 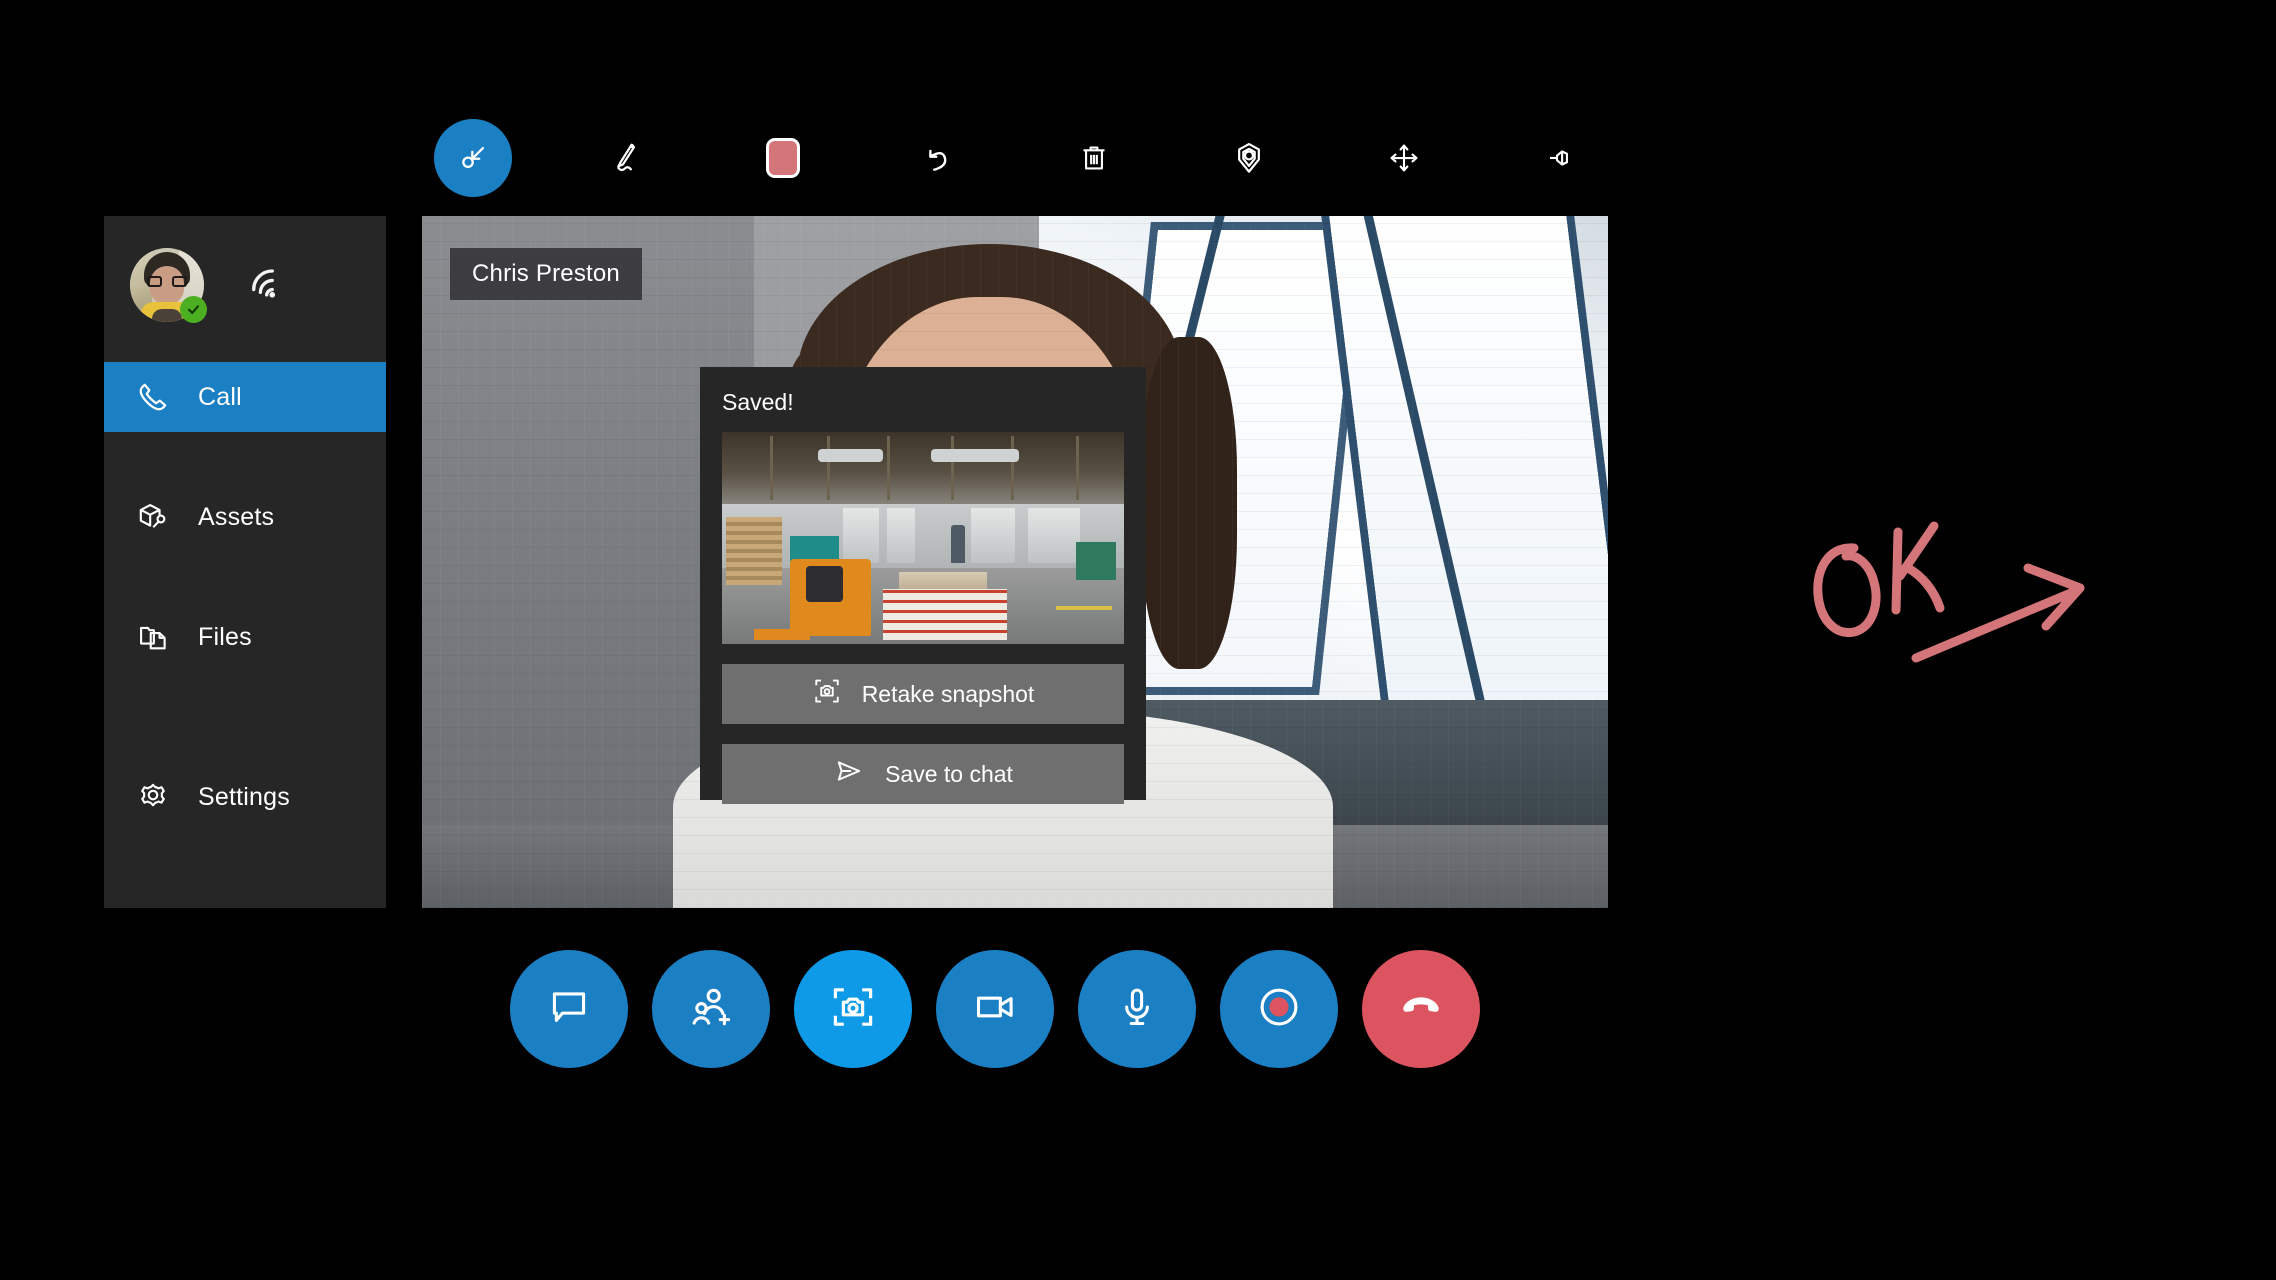 I want to click on hangup-phone-icon, so click(x=1421, y=1009).